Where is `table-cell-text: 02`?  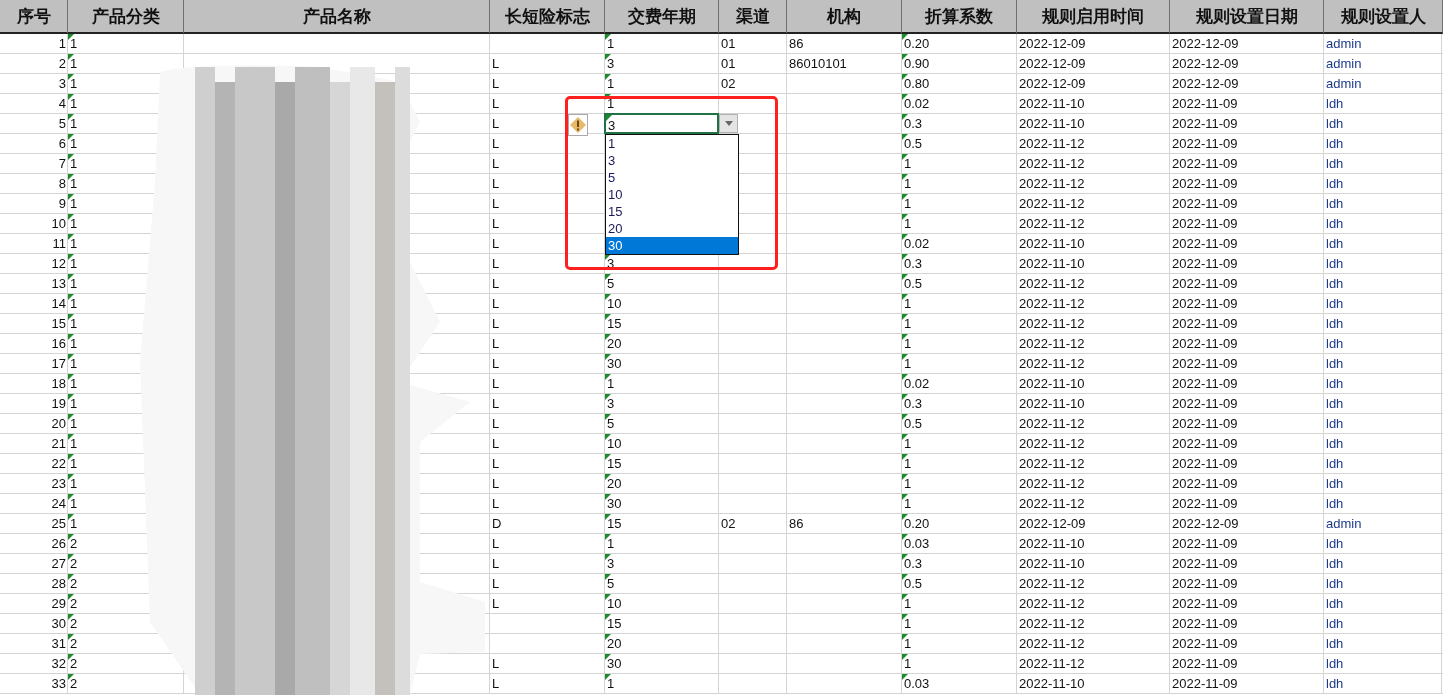
table-cell-text: 02 is located at coordinates (728, 84).